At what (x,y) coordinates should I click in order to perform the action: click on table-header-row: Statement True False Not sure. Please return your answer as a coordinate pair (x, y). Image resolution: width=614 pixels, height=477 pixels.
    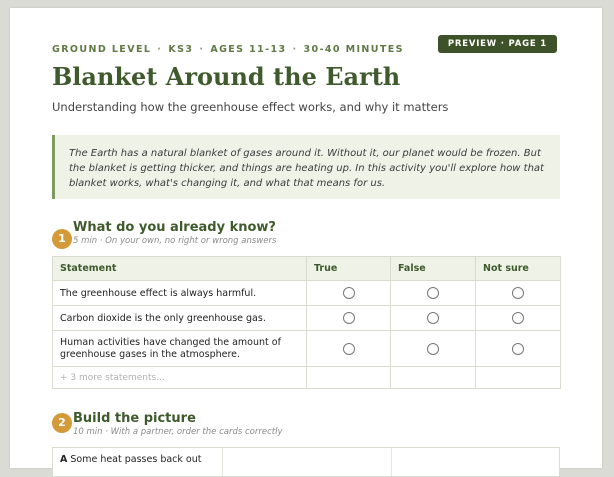
    Looking at the image, I should click on (306, 268).